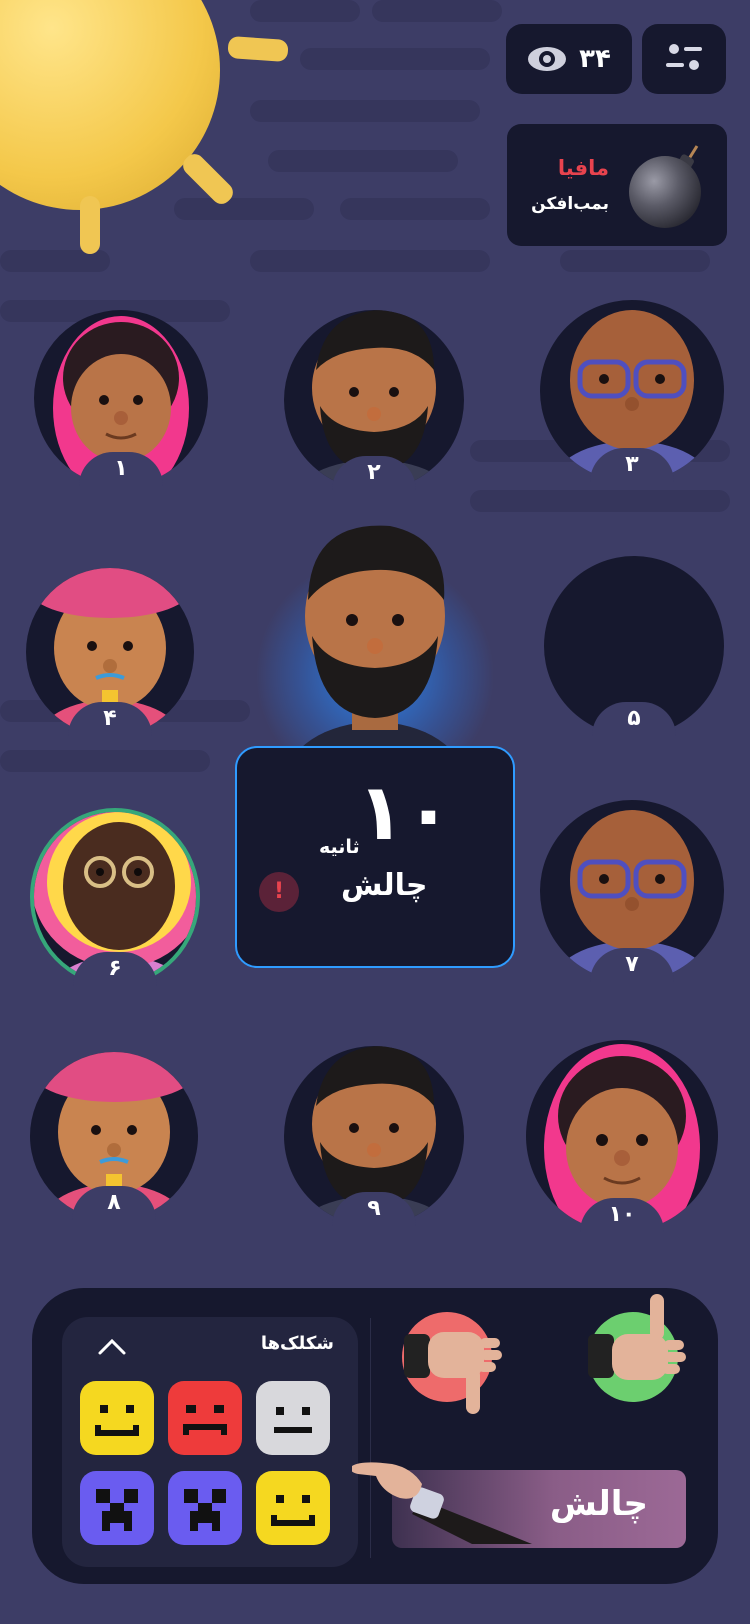 The width and height of the screenshot is (750, 1624). What do you see at coordinates (112, 1346) in the screenshot?
I see `chevron-up-icon` at bounding box center [112, 1346].